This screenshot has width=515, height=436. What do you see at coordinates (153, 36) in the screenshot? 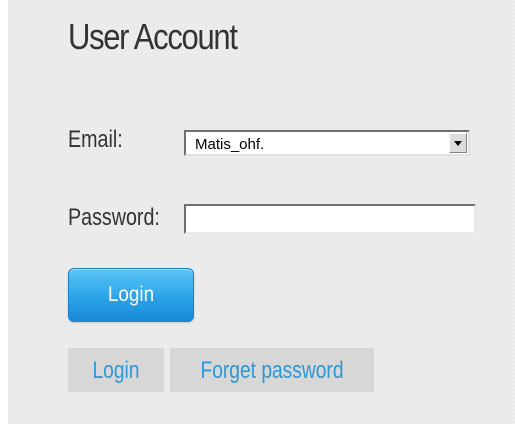
I see `page-title: User Account` at bounding box center [153, 36].